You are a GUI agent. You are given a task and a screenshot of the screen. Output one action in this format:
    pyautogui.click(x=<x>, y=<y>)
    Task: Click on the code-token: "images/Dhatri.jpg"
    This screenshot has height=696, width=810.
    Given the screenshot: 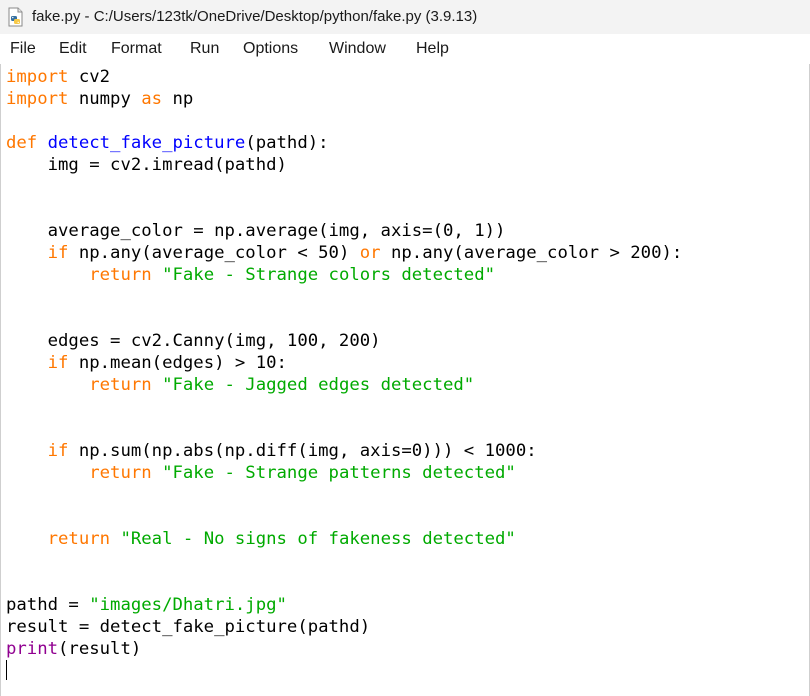 What is the action you would take?
    pyautogui.click(x=188, y=605)
    